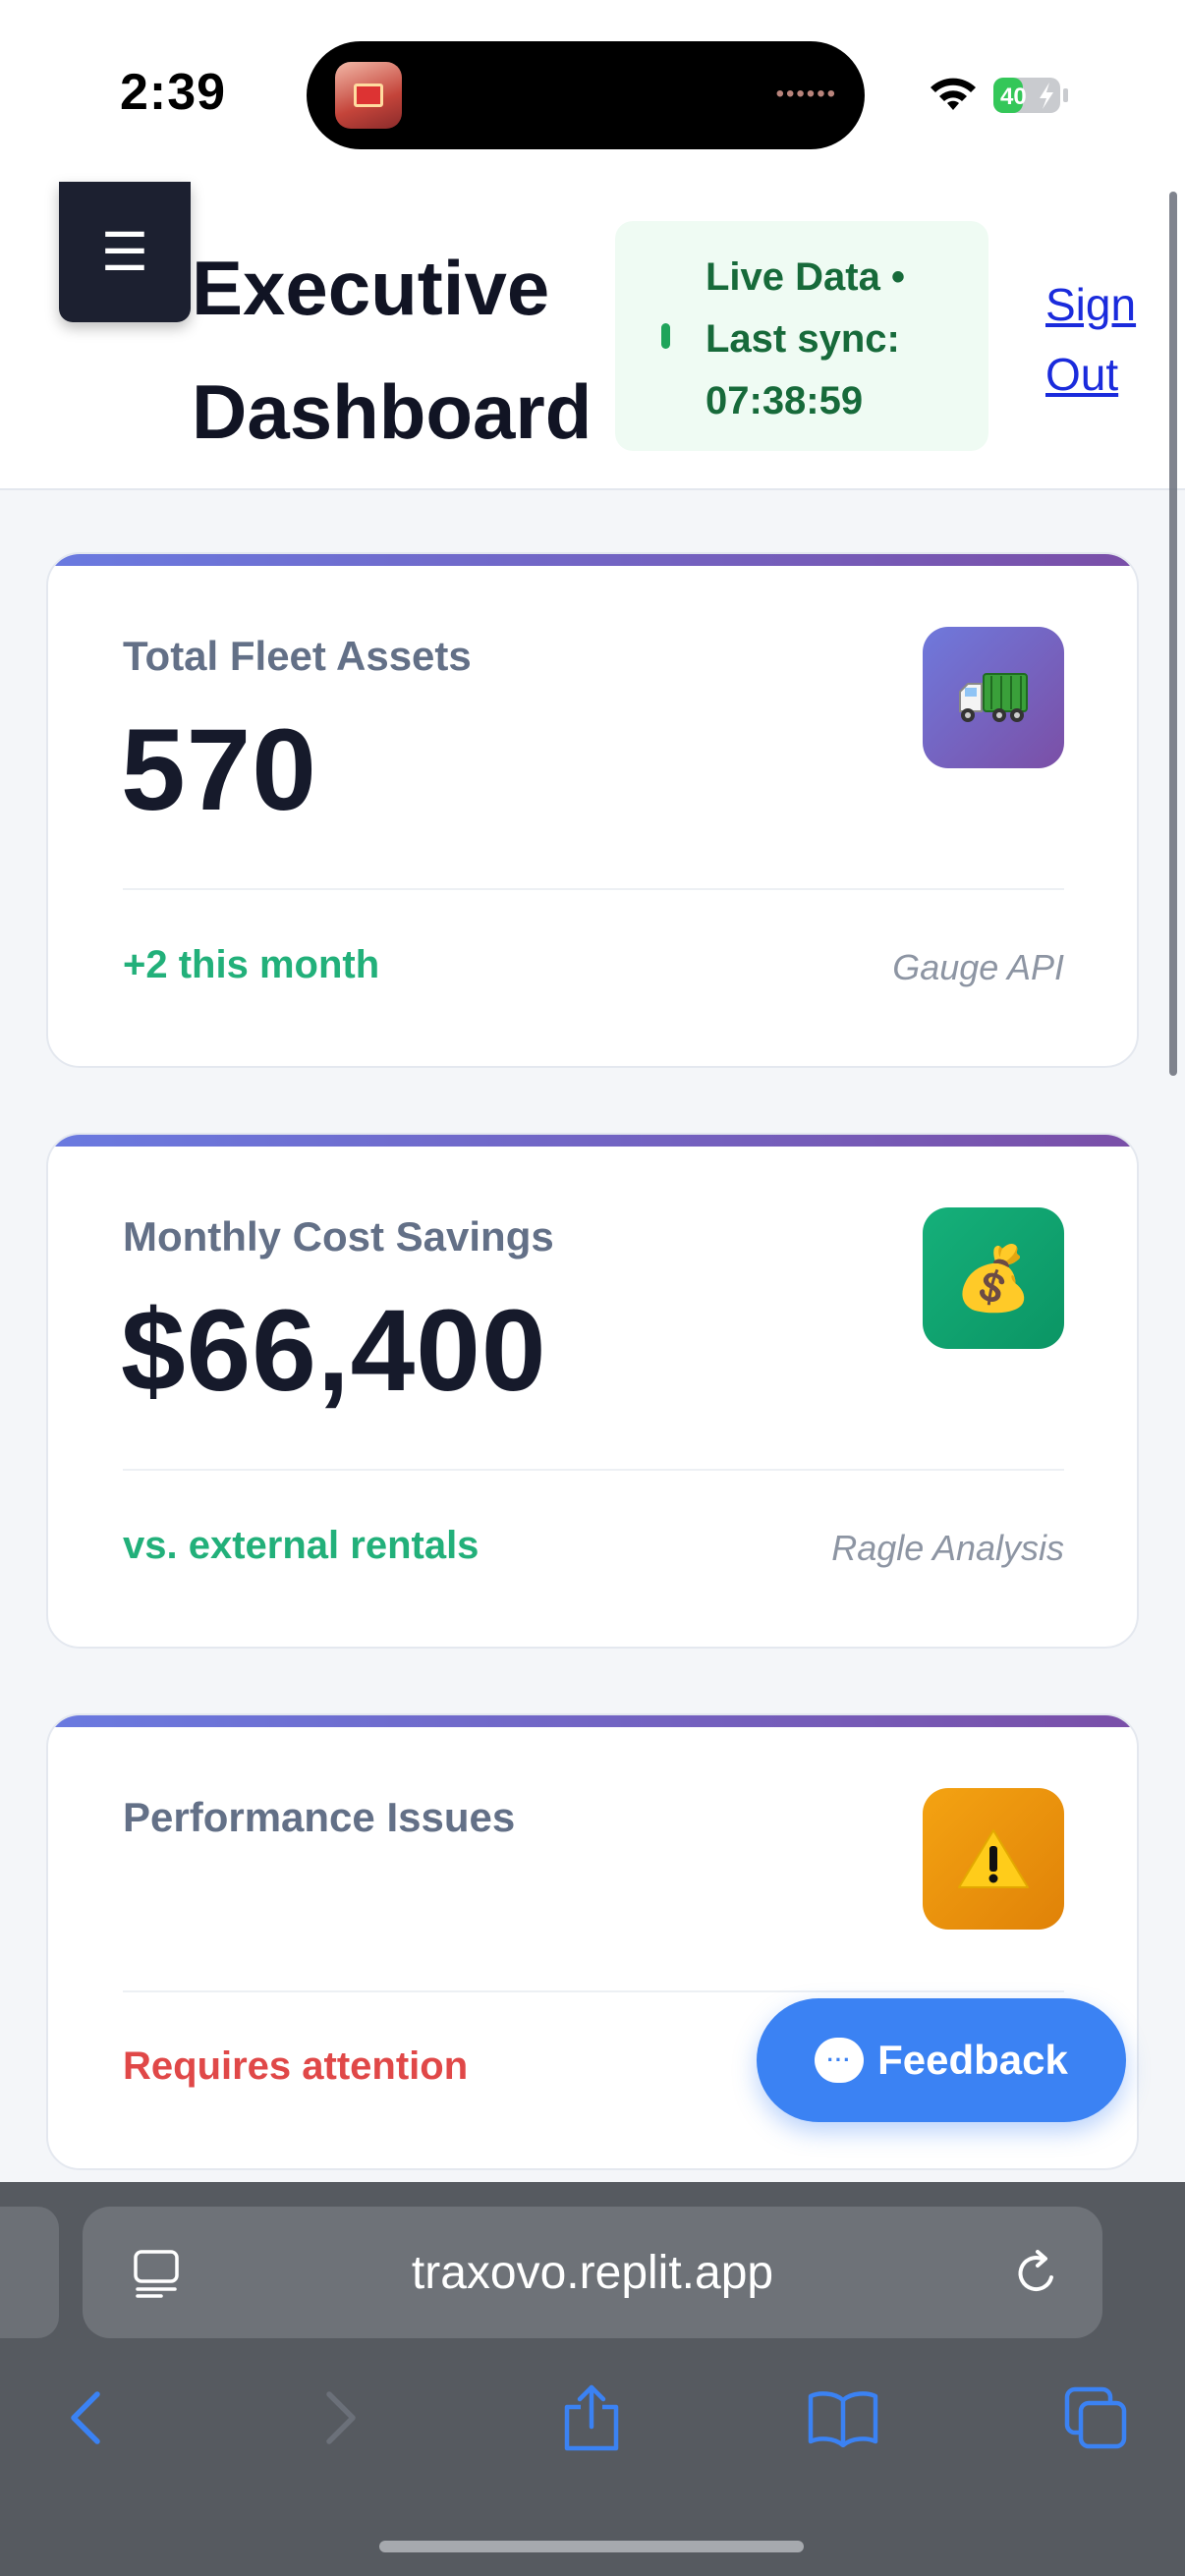 The height and width of the screenshot is (2576, 1185). I want to click on home-indicator, so click(592, 2546).